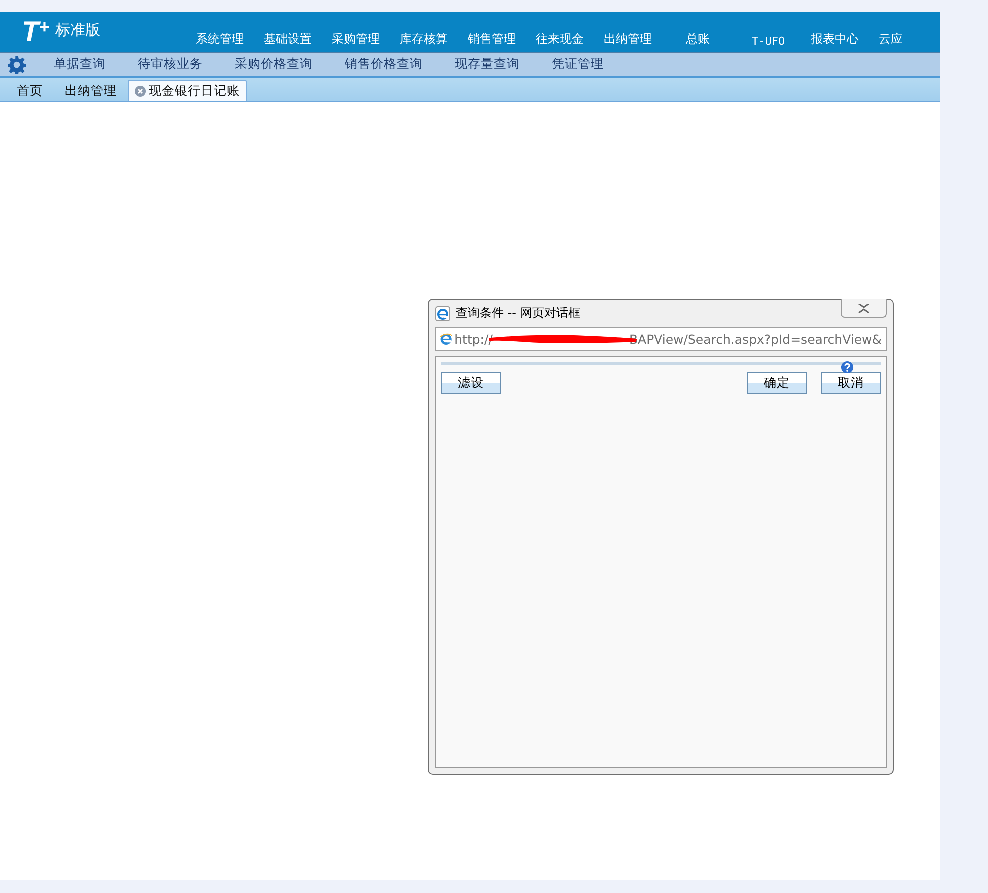 This screenshot has height=893, width=988. Describe the element at coordinates (30, 90) in the screenshot. I see `tab: 首页` at that location.